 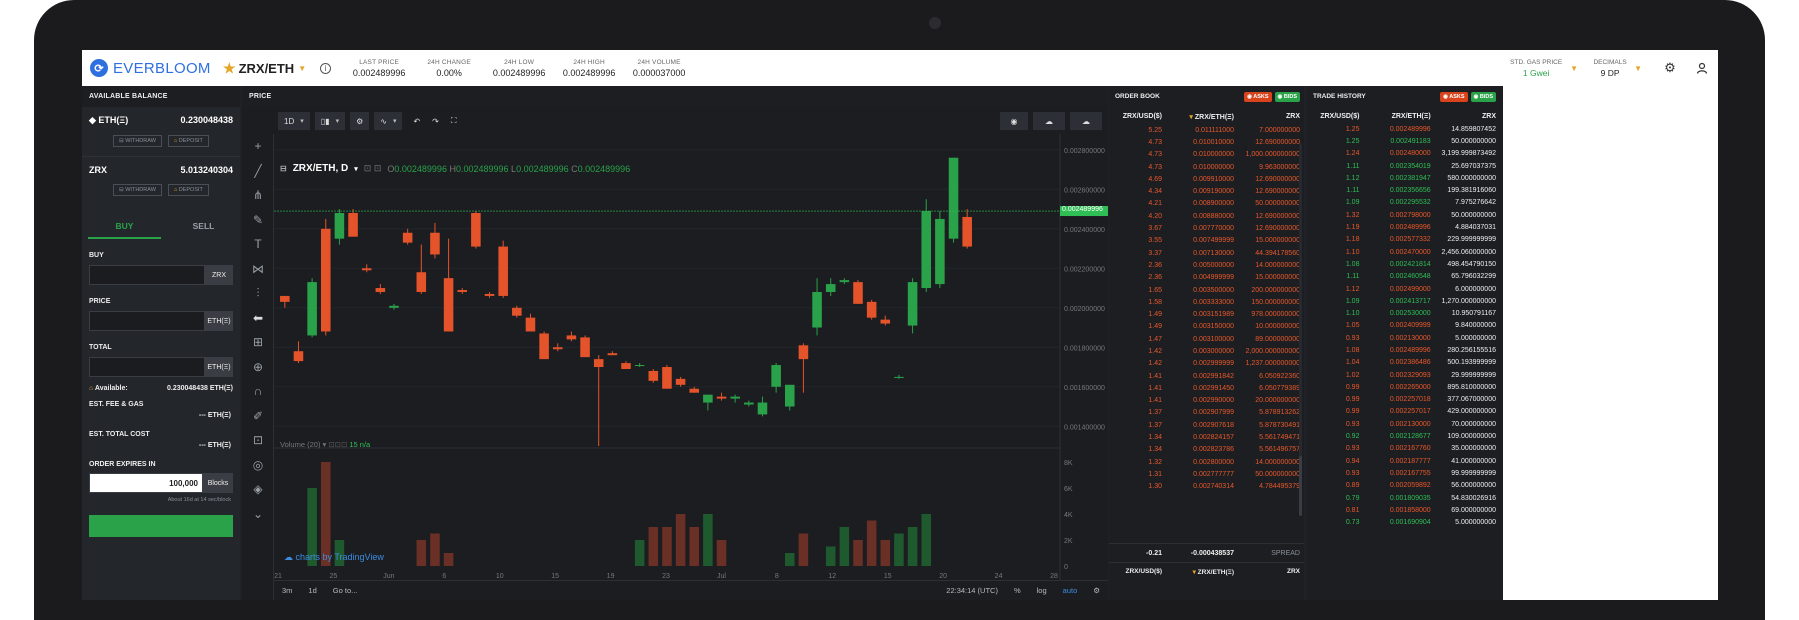 I want to click on orderbook-row: 1.41 0.002991450 6.050779389, so click(x=1206, y=388).